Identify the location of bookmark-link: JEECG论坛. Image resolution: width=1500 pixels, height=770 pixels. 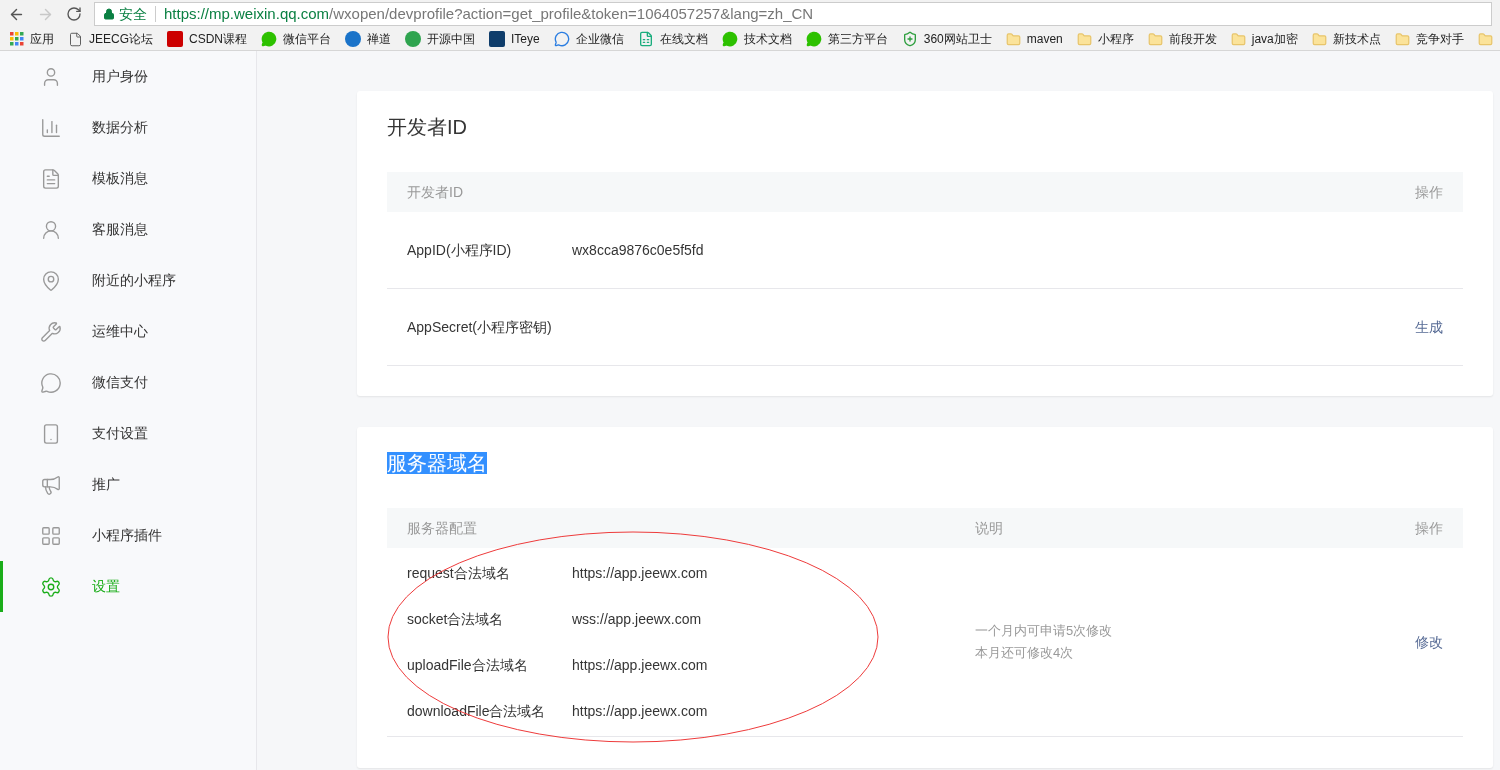
(121, 39).